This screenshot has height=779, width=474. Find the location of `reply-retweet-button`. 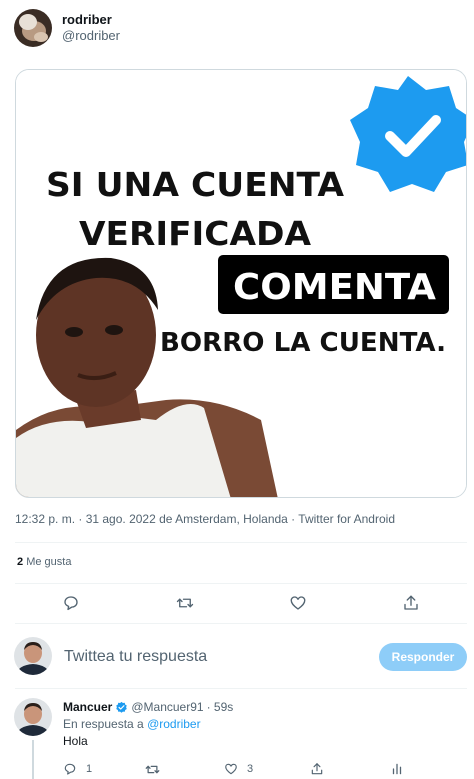

reply-retweet-button is located at coordinates (152, 769).